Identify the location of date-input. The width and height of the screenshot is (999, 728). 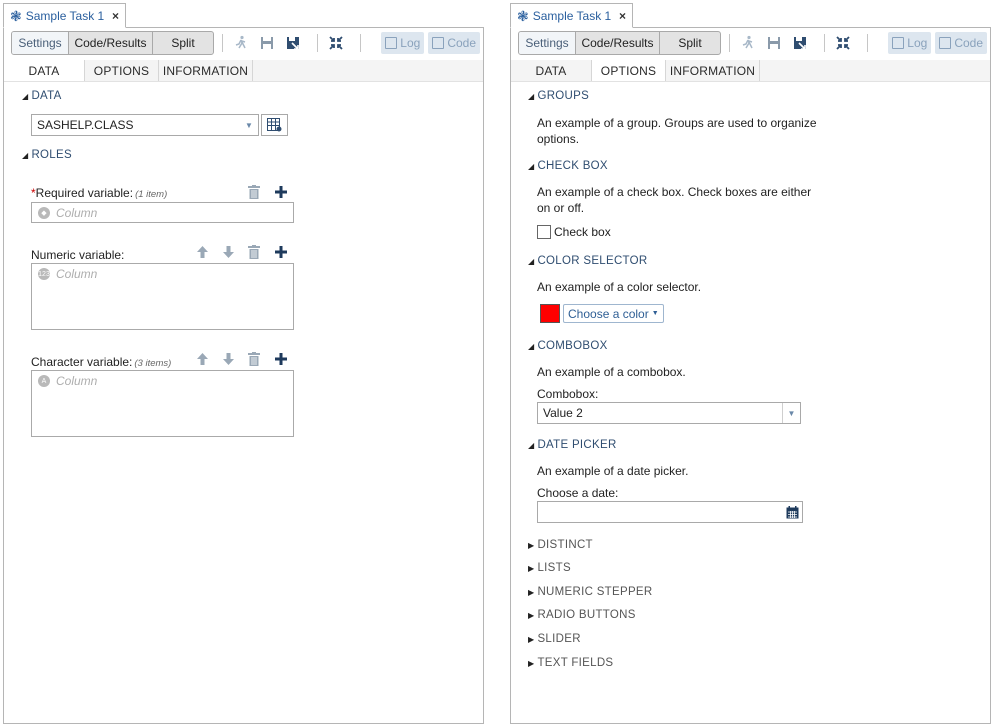
(670, 512).